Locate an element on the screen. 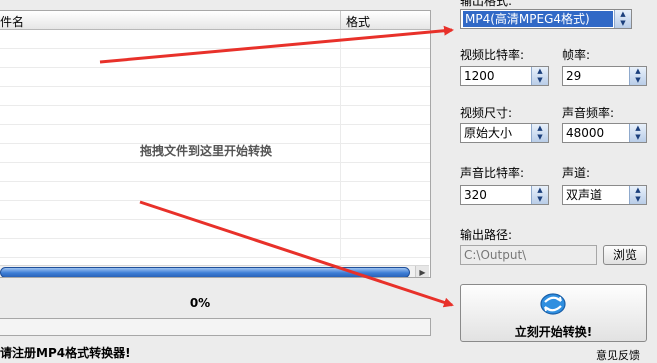 Image resolution: width=657 pixels, height=363 pixels. audio-bitrate-select: 320 ▲ ▼ is located at coordinates (504, 195).